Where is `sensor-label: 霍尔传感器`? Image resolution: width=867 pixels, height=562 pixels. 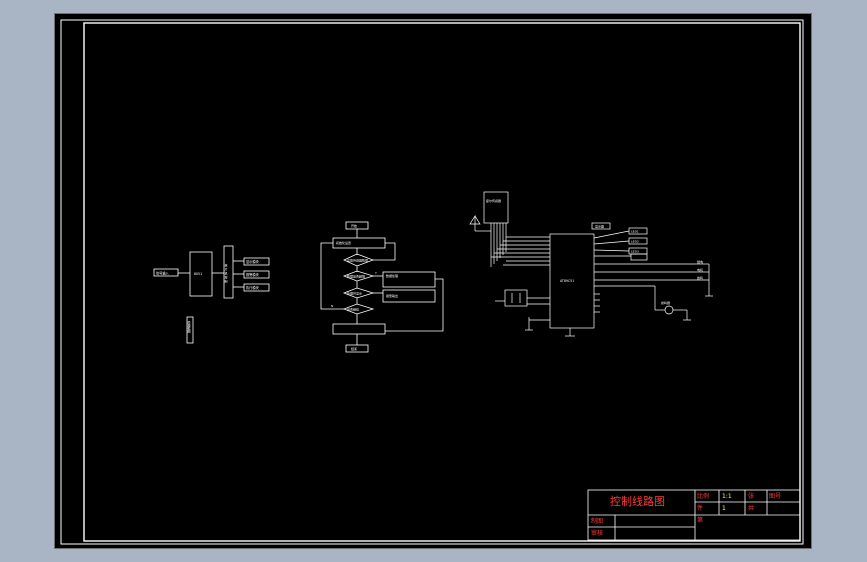 sensor-label: 霍尔传感器 is located at coordinates (493, 200).